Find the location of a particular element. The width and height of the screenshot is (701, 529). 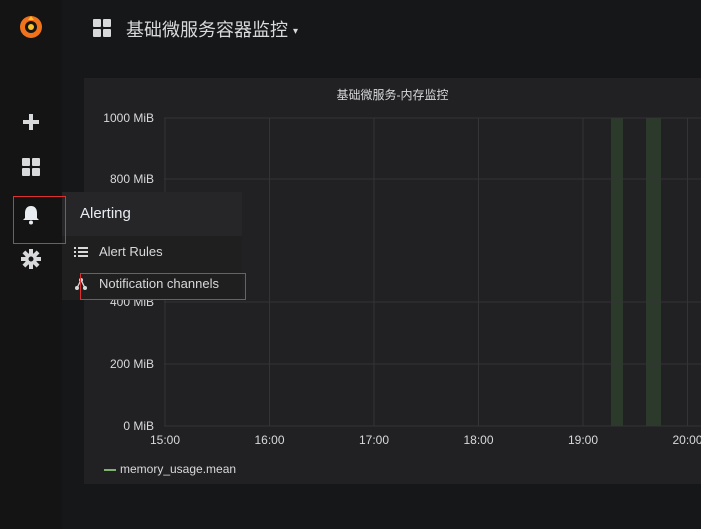

menu-item-alert-rules: Alert Rules is located at coordinates (152, 252).